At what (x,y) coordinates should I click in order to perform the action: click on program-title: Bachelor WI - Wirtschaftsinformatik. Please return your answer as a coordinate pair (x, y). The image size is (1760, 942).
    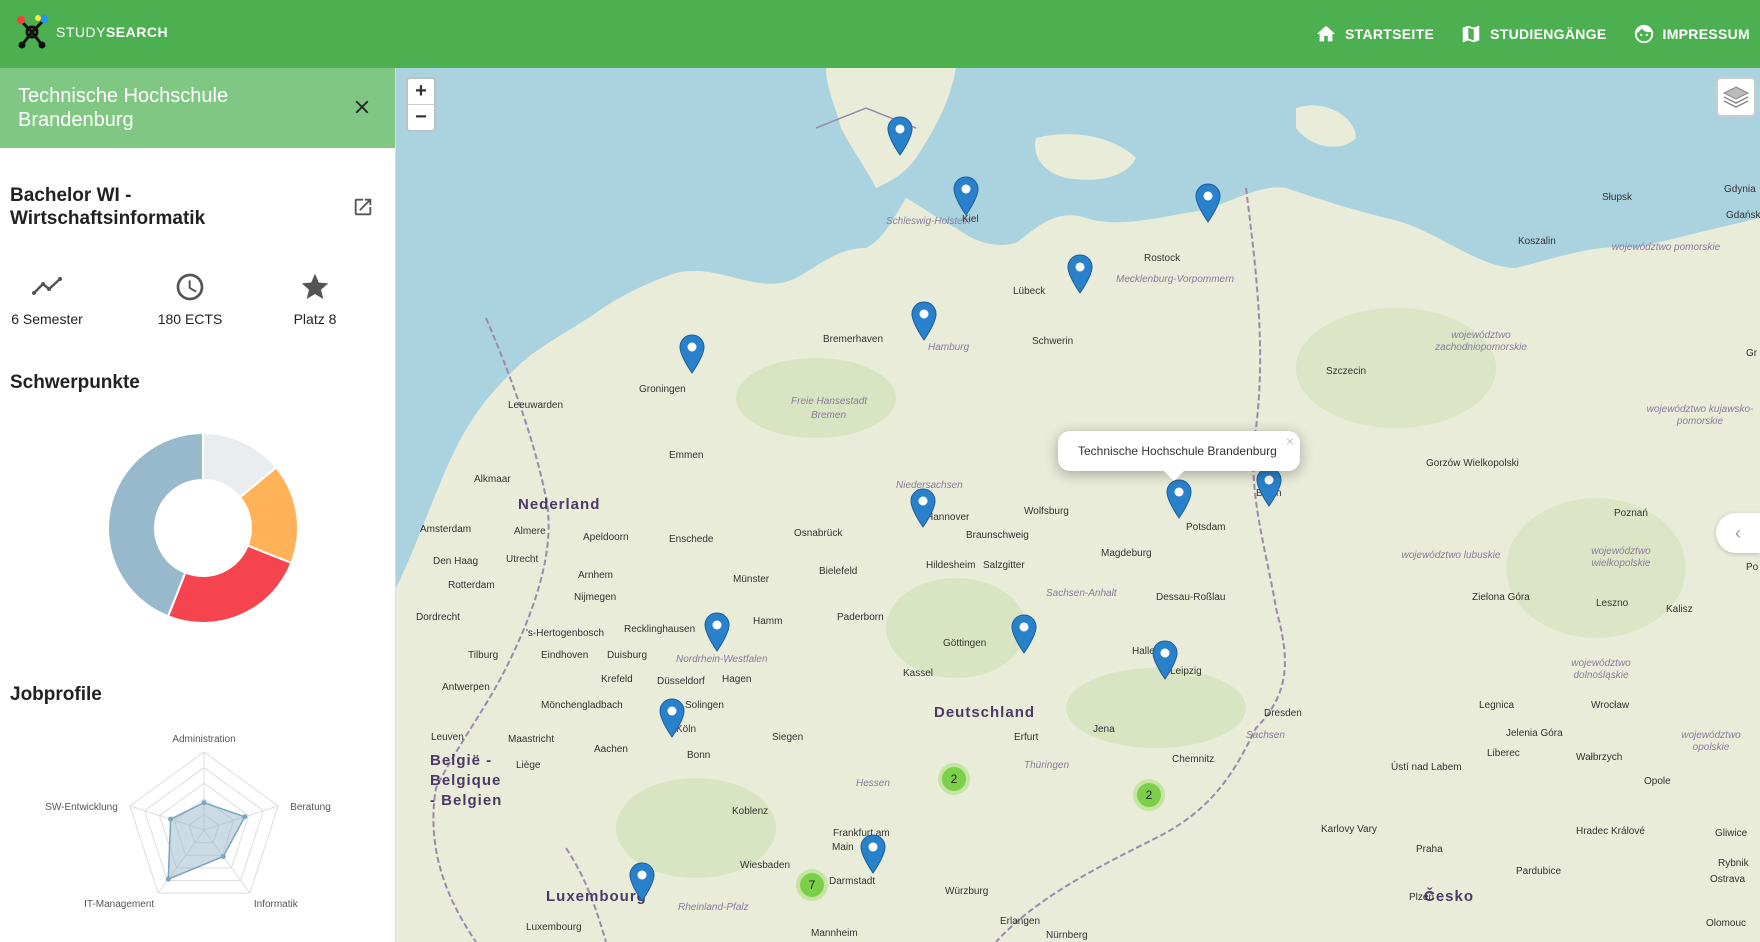
    Looking at the image, I should click on (108, 207).